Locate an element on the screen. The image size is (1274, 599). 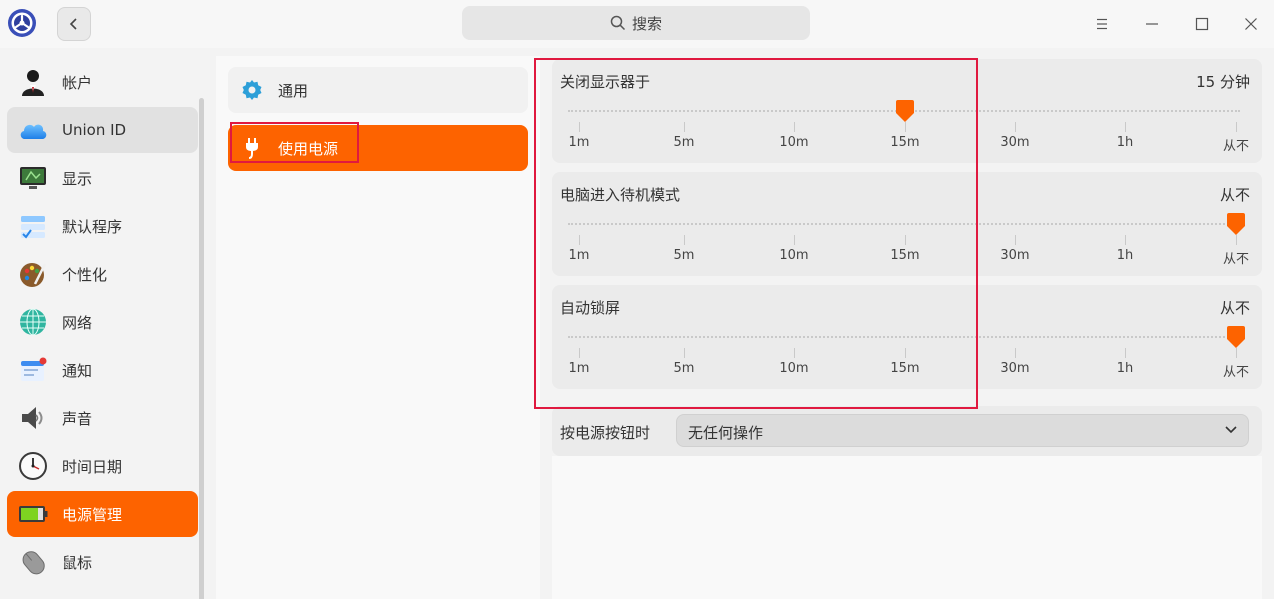
maximize-icon is located at coordinates (1202, 24).